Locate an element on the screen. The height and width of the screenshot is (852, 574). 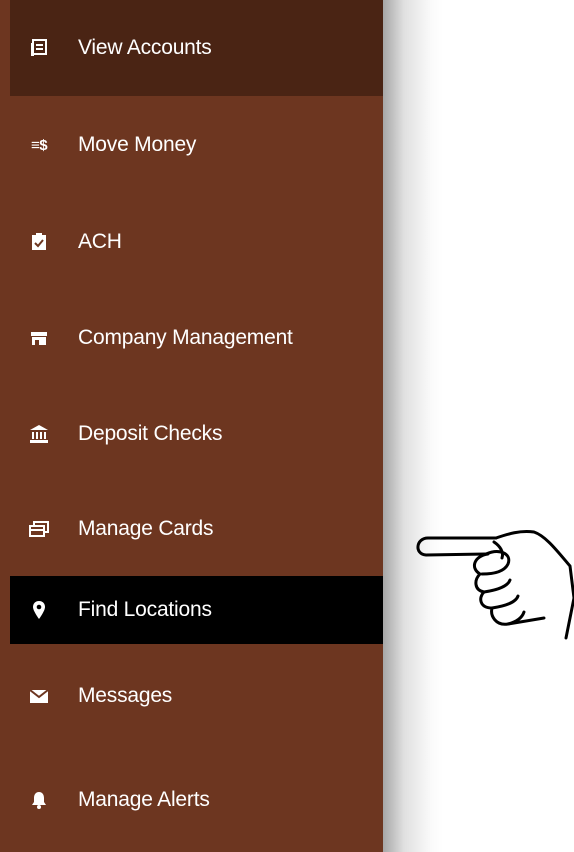
menu-item-move-money: ≡$ Move Money is located at coordinates (196, 145).